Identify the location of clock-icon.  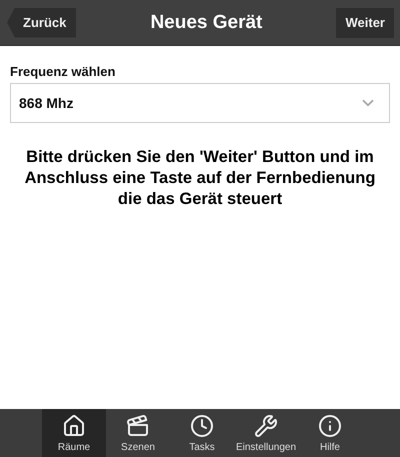
(202, 426).